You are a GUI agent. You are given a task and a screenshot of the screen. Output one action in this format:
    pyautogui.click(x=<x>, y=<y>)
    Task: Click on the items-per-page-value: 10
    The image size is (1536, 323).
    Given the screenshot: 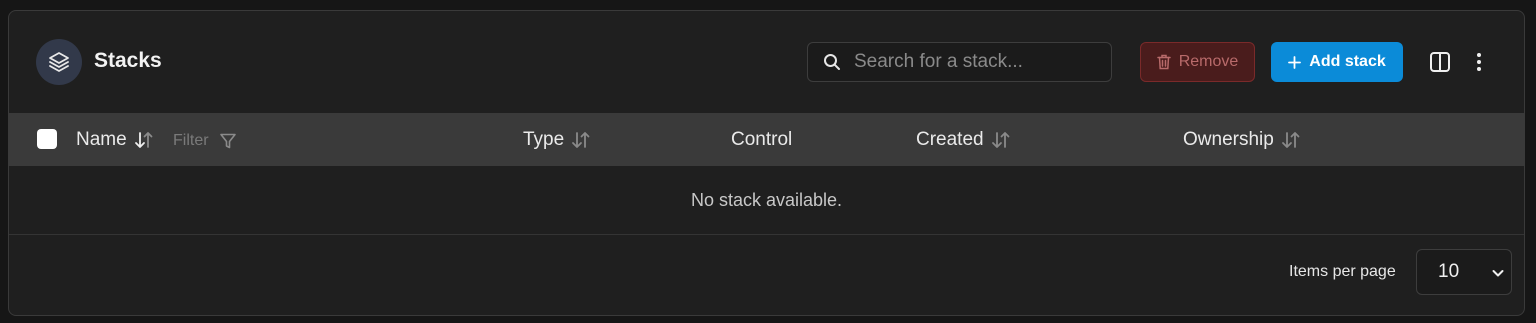 What is the action you would take?
    pyautogui.click(x=1449, y=271)
    